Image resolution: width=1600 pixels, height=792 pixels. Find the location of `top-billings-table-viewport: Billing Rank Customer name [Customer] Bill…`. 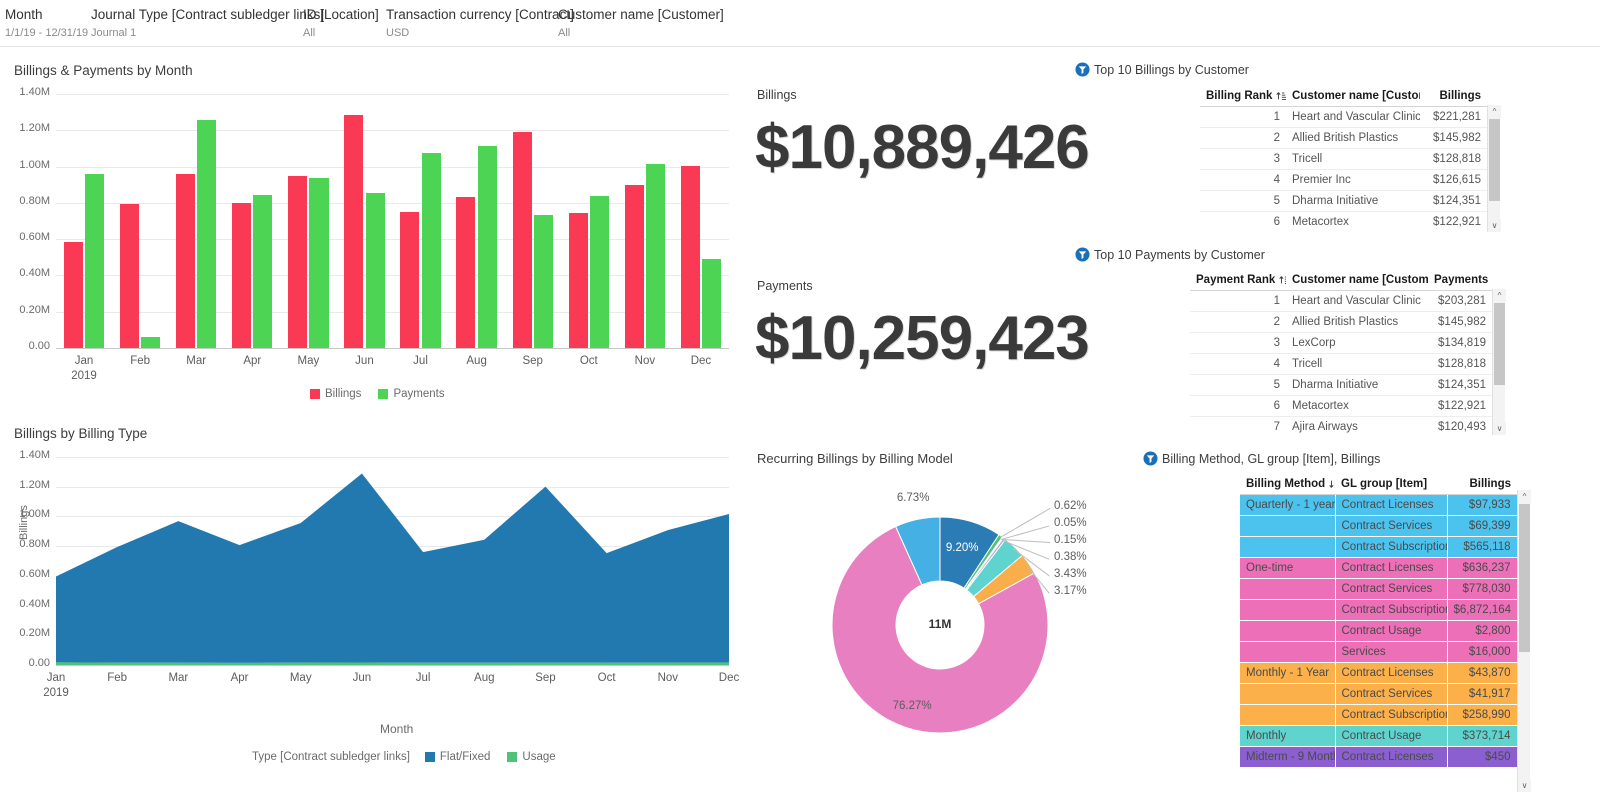

top-billings-table-viewport: Billing Rank Customer name [Customer] Bill… is located at coordinates (1350, 159).